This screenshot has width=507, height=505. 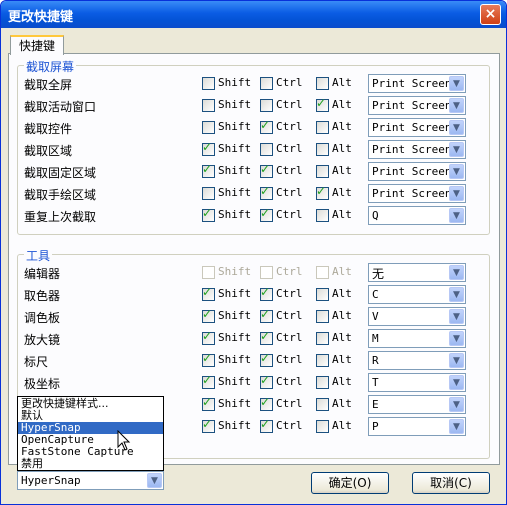 I want to click on title-bar: 更改快捷键 ×, so click(x=253, y=14).